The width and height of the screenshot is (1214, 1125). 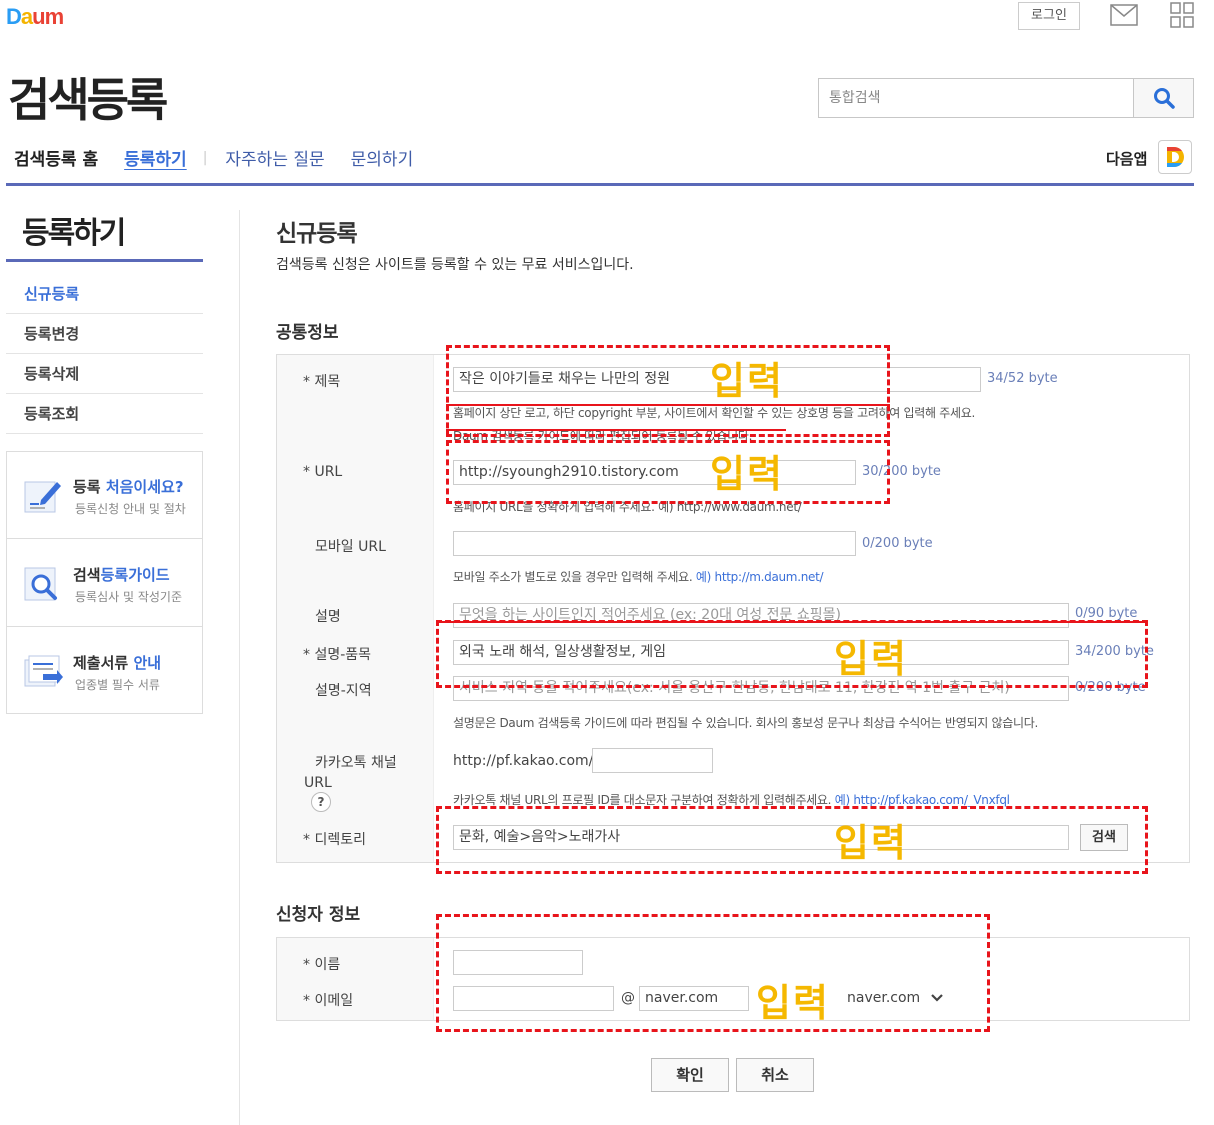 What do you see at coordinates (35, 17) in the screenshot?
I see `daum-logo: Daum` at bounding box center [35, 17].